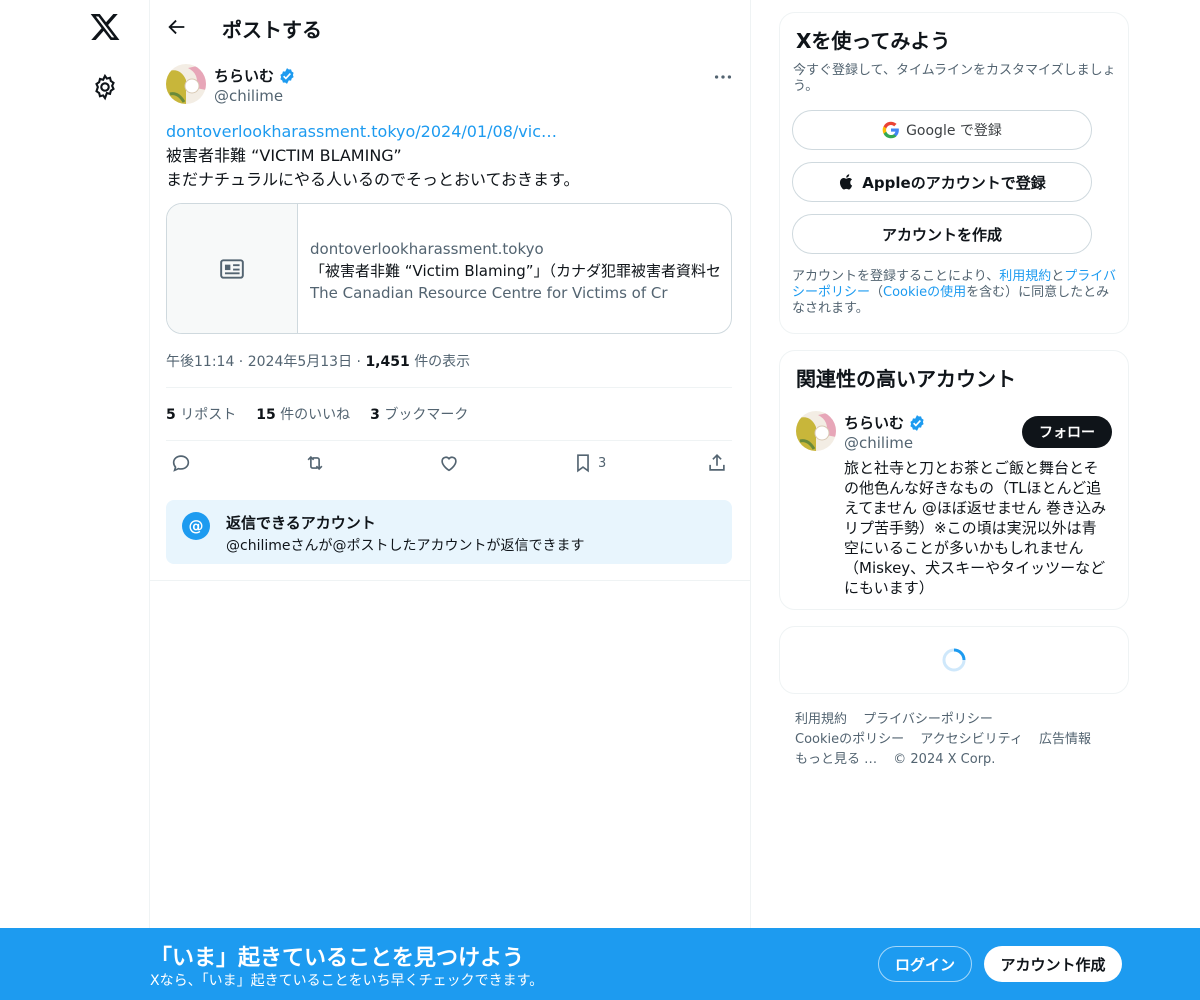 Image resolution: width=1200 pixels, height=1000 pixels. I want to click on footer-privacy-link: プライバシーポリシー, so click(928, 719).